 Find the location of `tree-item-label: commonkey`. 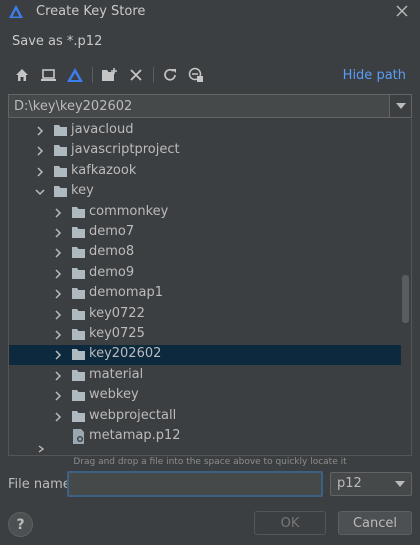

tree-item-label: commonkey is located at coordinates (129, 211).